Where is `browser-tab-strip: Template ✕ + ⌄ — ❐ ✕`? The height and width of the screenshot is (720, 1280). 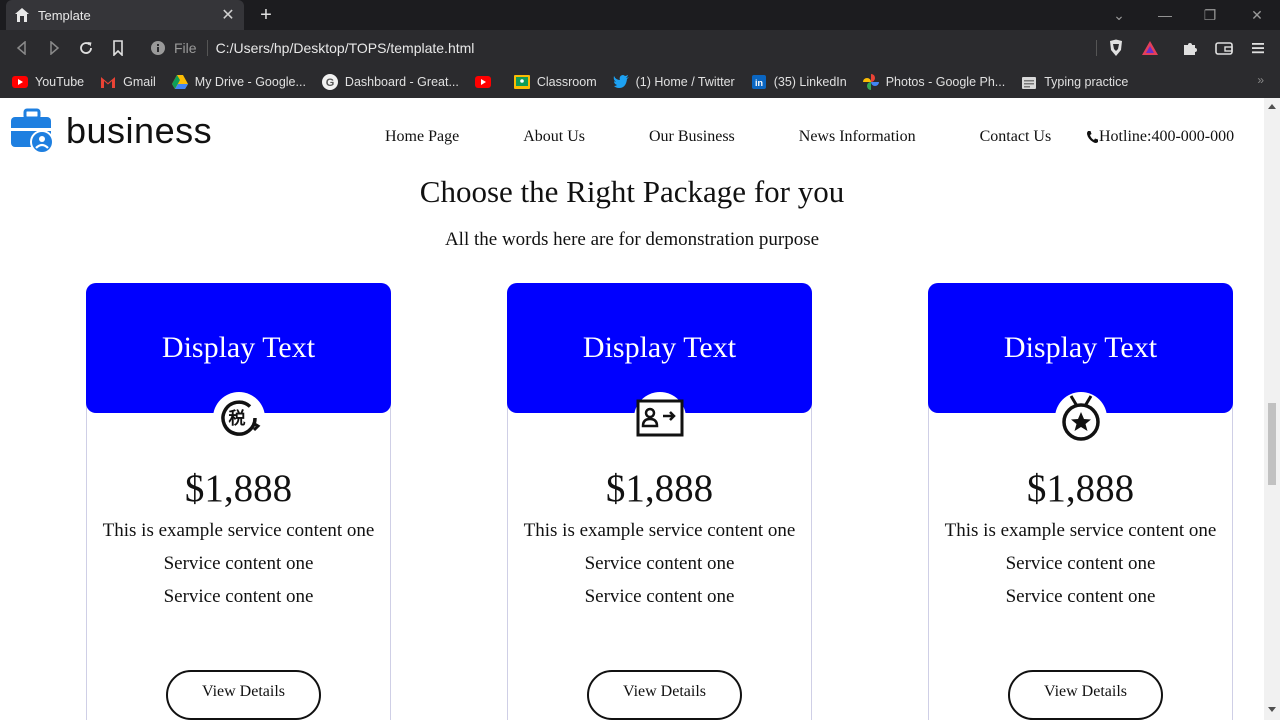 browser-tab-strip: Template ✕ + ⌄ — ❐ ✕ is located at coordinates (640, 15).